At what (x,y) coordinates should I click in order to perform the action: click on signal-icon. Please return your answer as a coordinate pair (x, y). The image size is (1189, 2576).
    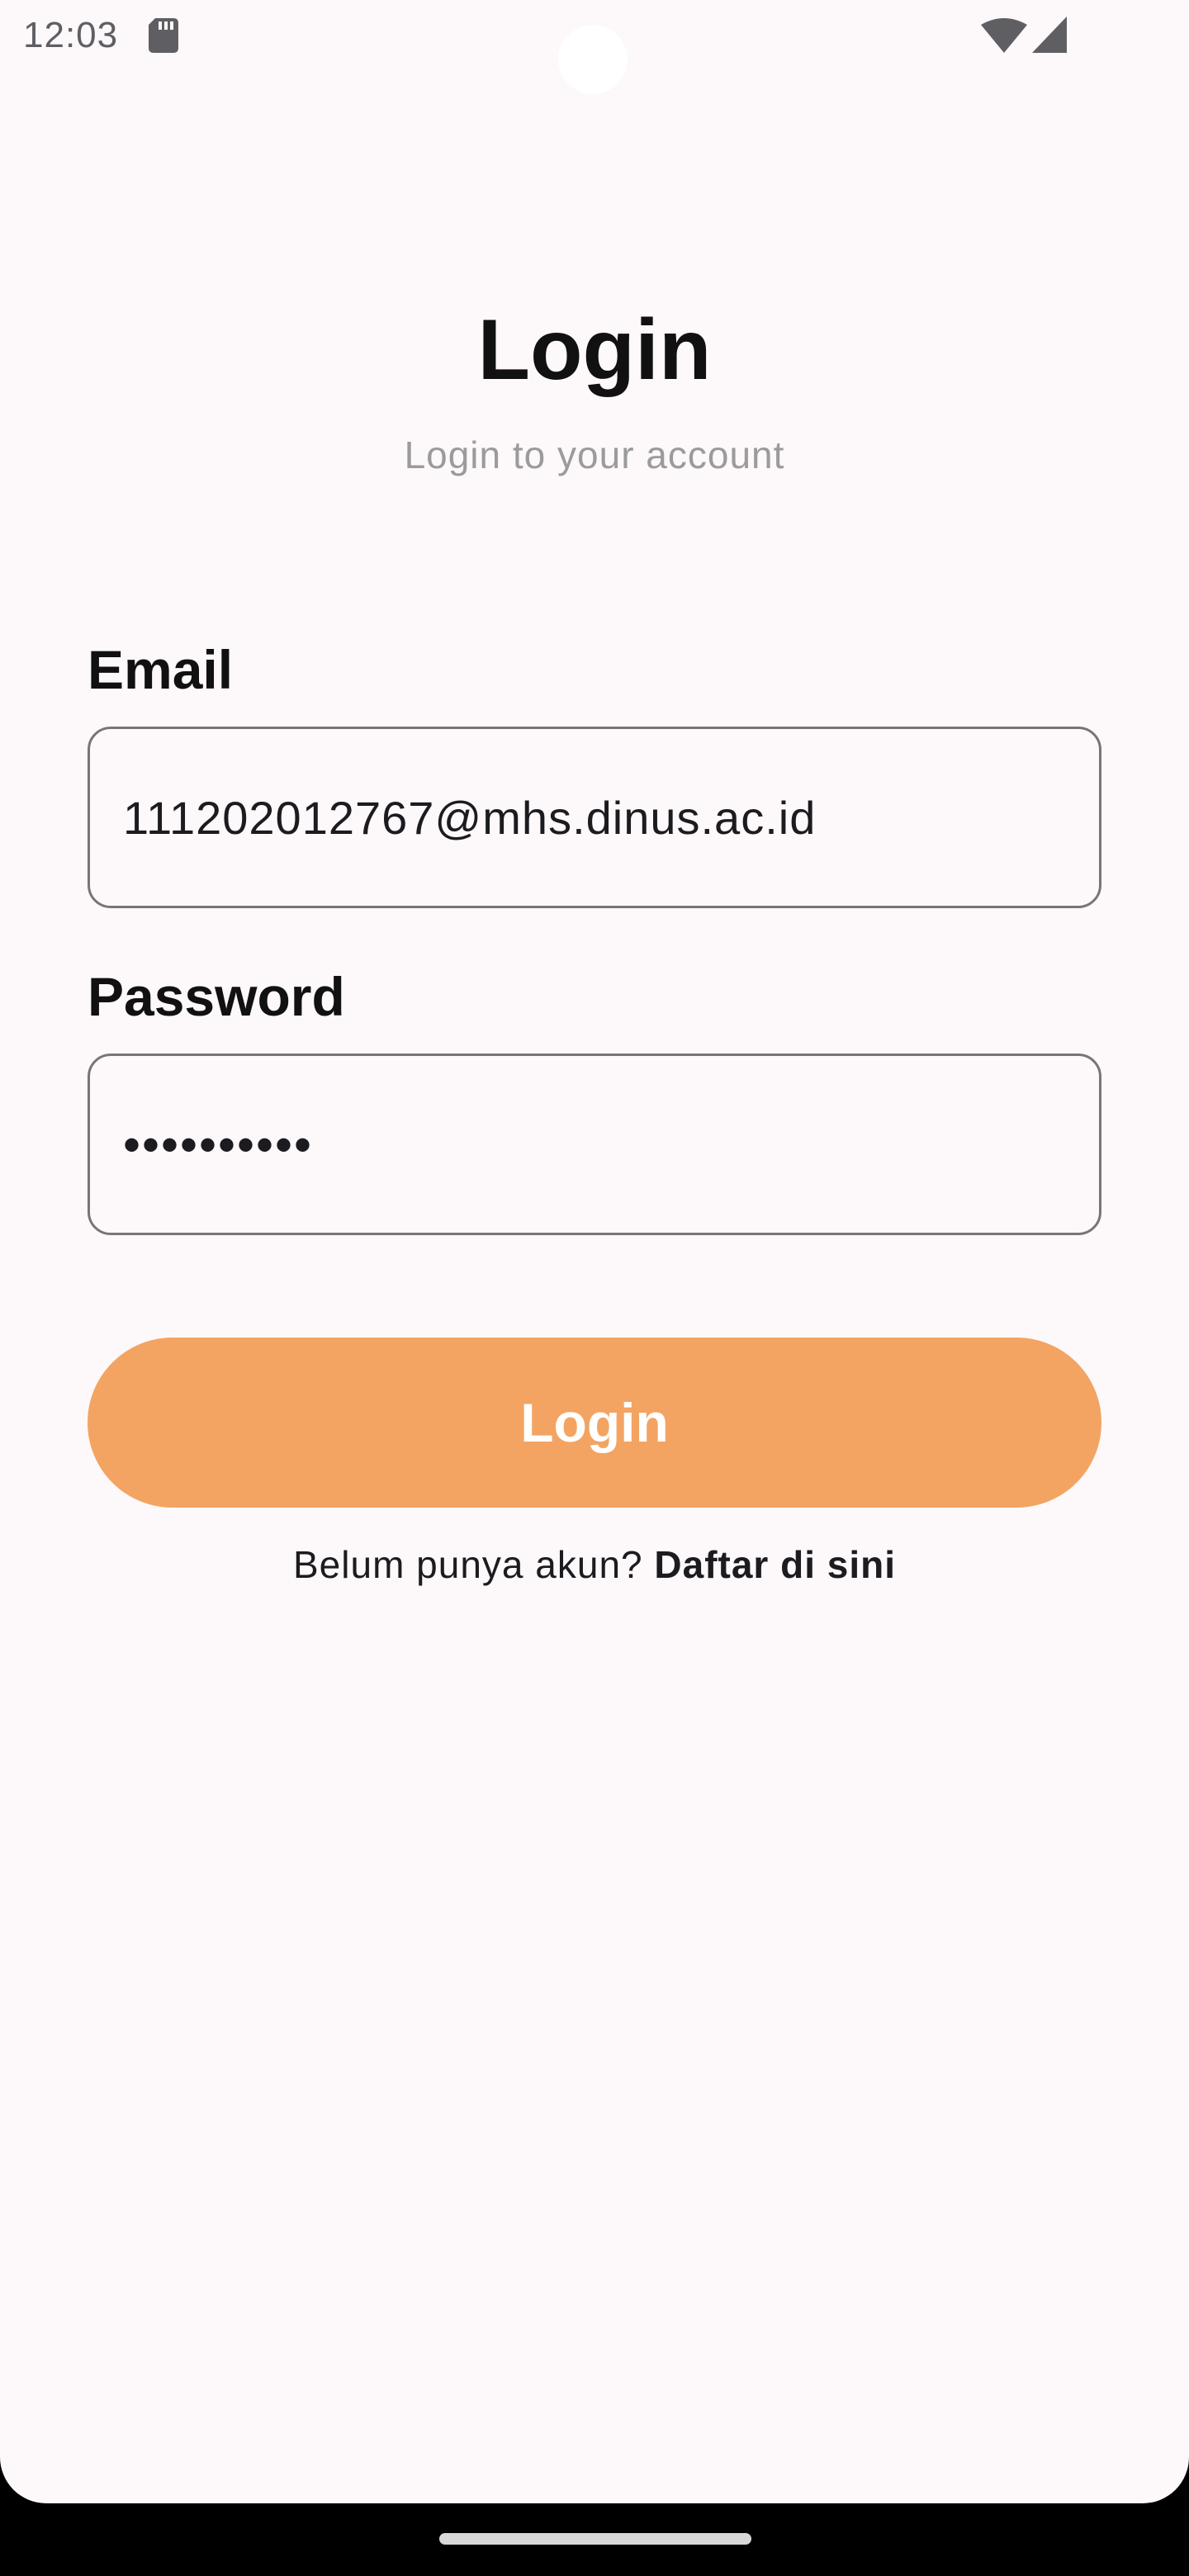
    Looking at the image, I should click on (1049, 35).